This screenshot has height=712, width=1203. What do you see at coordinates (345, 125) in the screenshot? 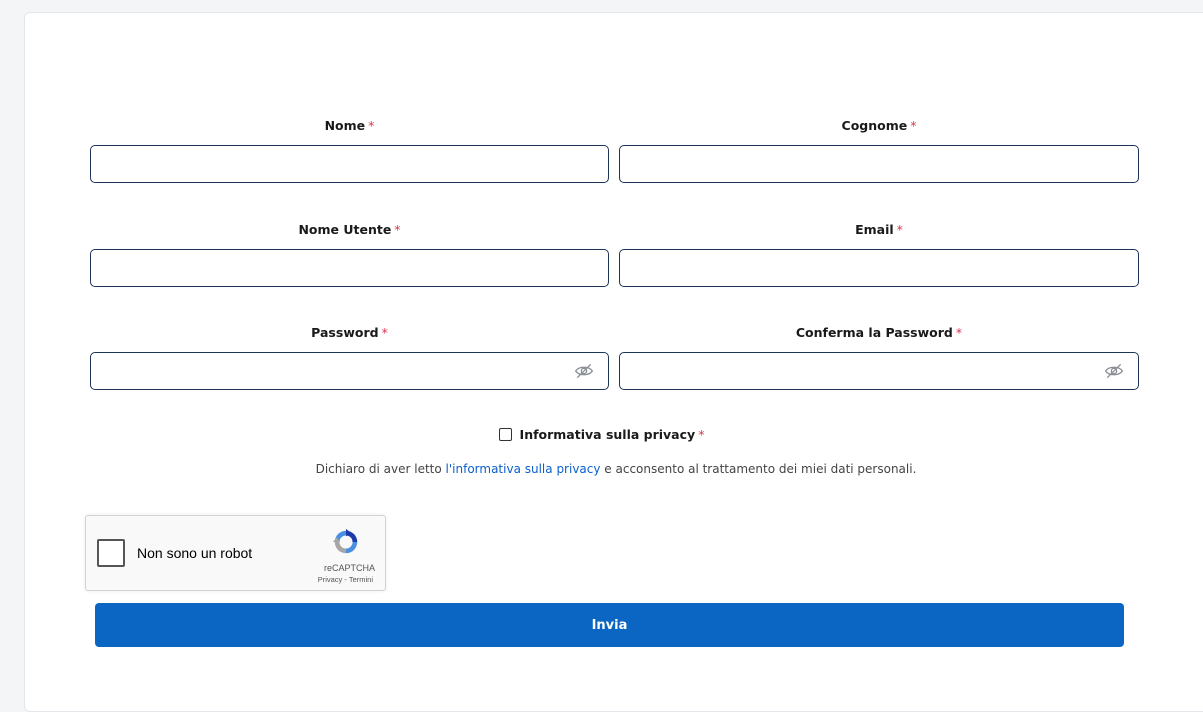
I see `nome-label-text: Nome` at bounding box center [345, 125].